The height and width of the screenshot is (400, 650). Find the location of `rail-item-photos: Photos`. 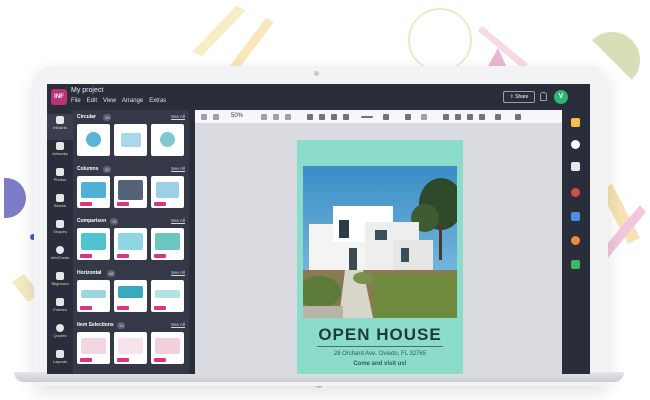

rail-item-photos: Photos is located at coordinates (60, 179).